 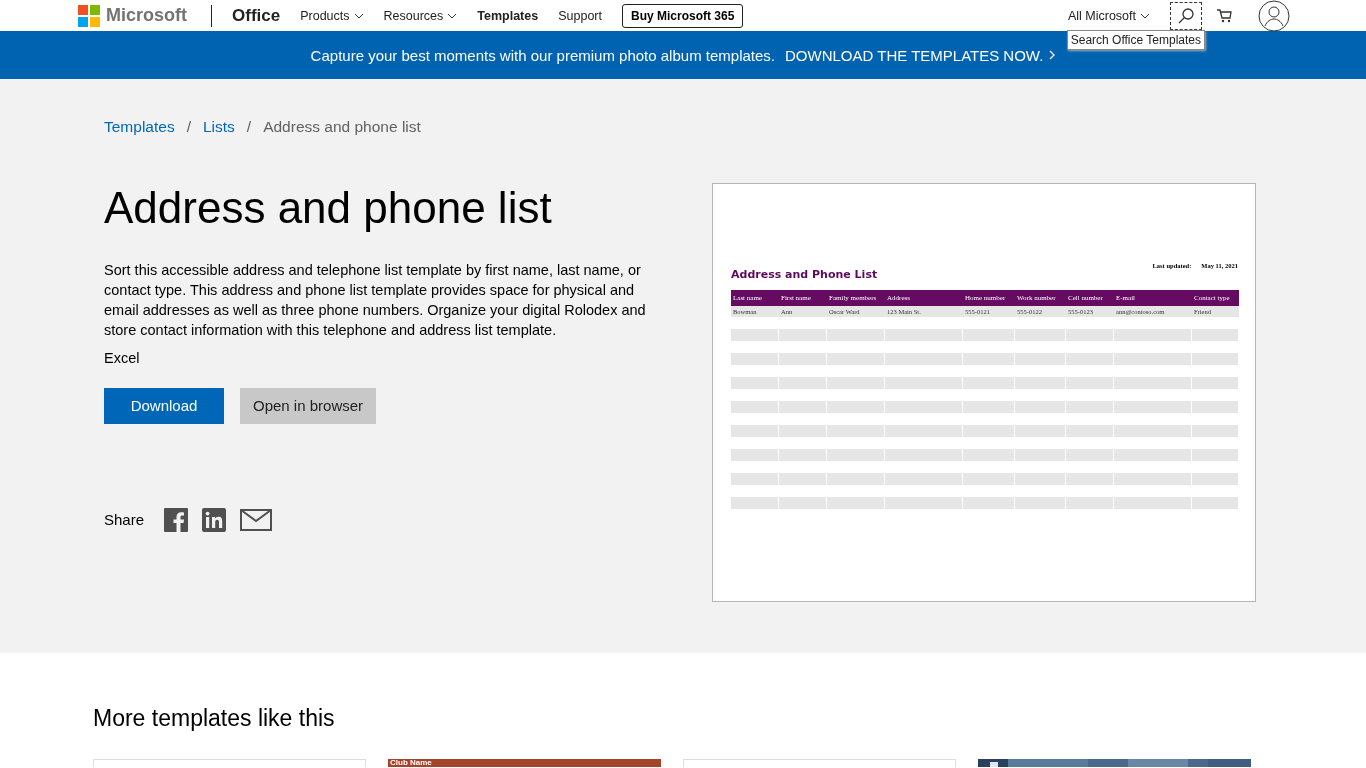 I want to click on product-name: Office, so click(x=256, y=15).